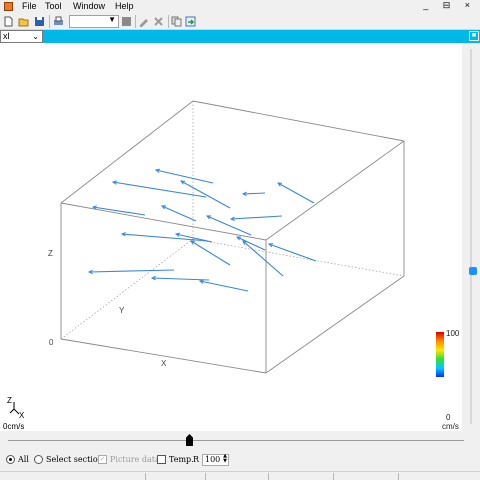 The image size is (480, 480). What do you see at coordinates (39, 21) in the screenshot?
I see `save-icon` at bounding box center [39, 21].